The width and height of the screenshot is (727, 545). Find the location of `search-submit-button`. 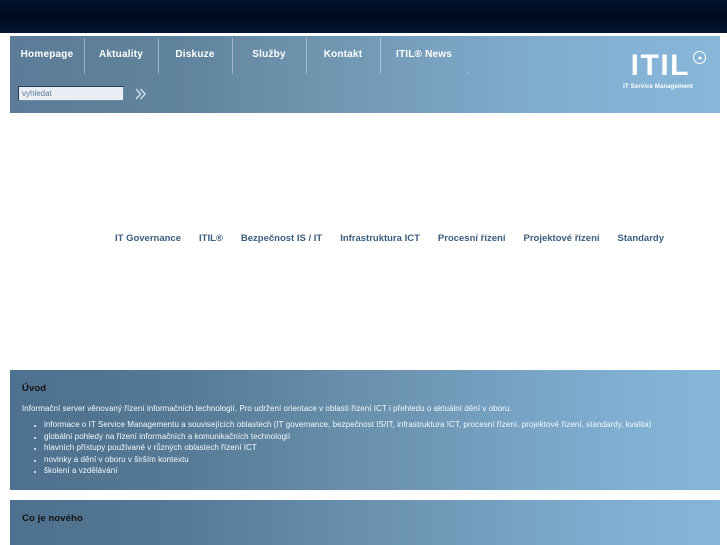

search-submit-button is located at coordinates (141, 94).